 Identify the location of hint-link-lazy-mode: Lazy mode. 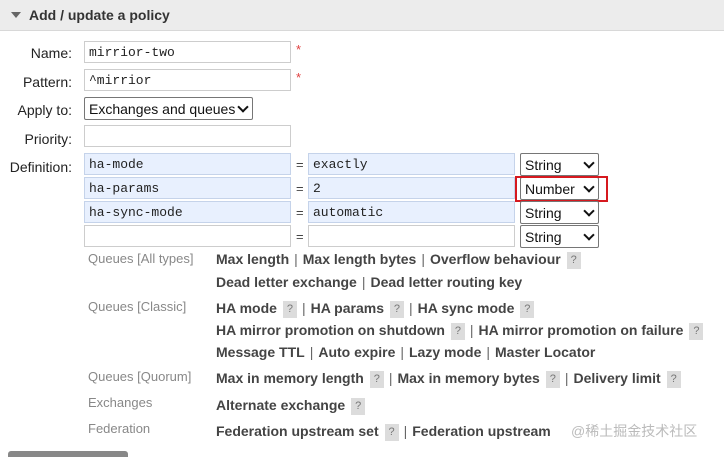
(445, 352).